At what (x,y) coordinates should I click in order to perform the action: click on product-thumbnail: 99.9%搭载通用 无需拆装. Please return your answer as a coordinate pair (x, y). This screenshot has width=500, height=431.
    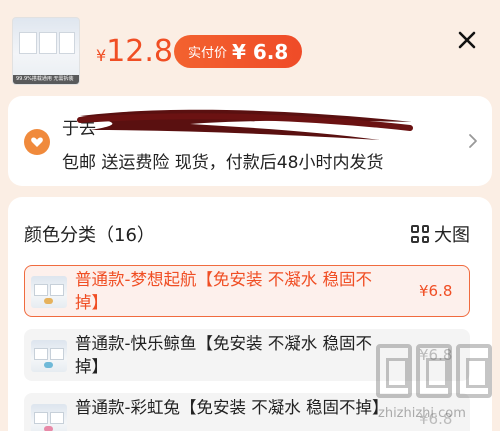
    Looking at the image, I should click on (46, 51).